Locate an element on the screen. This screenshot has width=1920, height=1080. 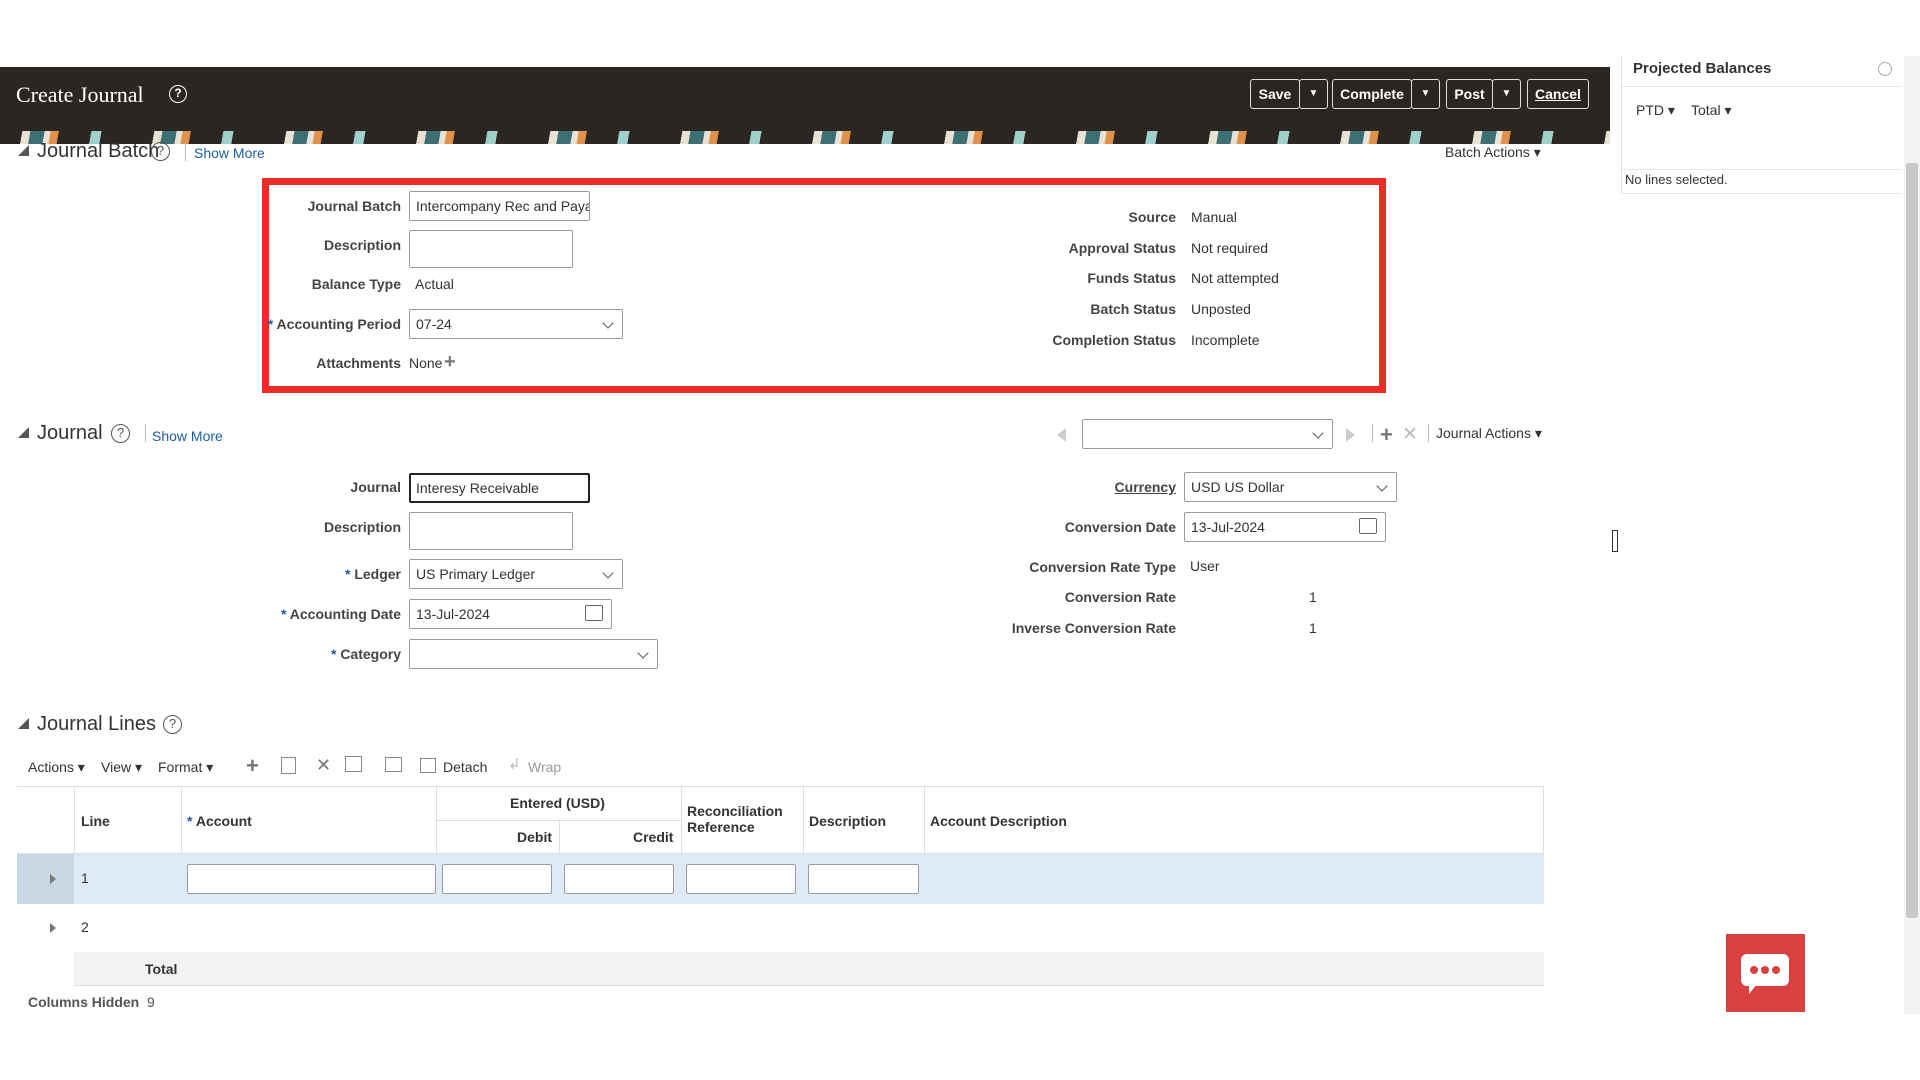
post-button: Post is located at coordinates (1469, 94).